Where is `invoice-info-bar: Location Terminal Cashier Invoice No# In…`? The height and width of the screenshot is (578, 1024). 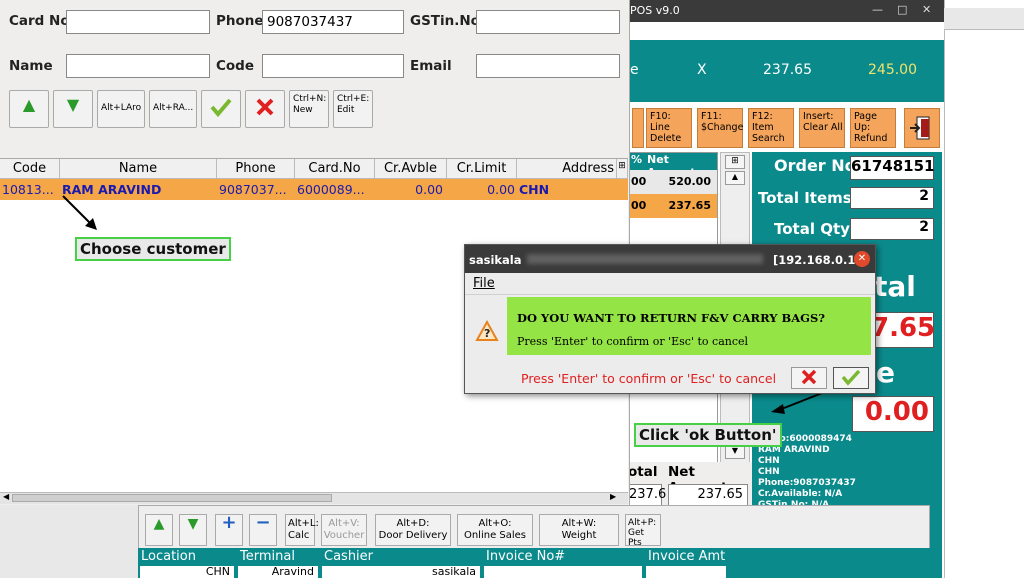
invoice-info-bar: Location Terminal Cashier Invoice No# In… is located at coordinates (534, 563).